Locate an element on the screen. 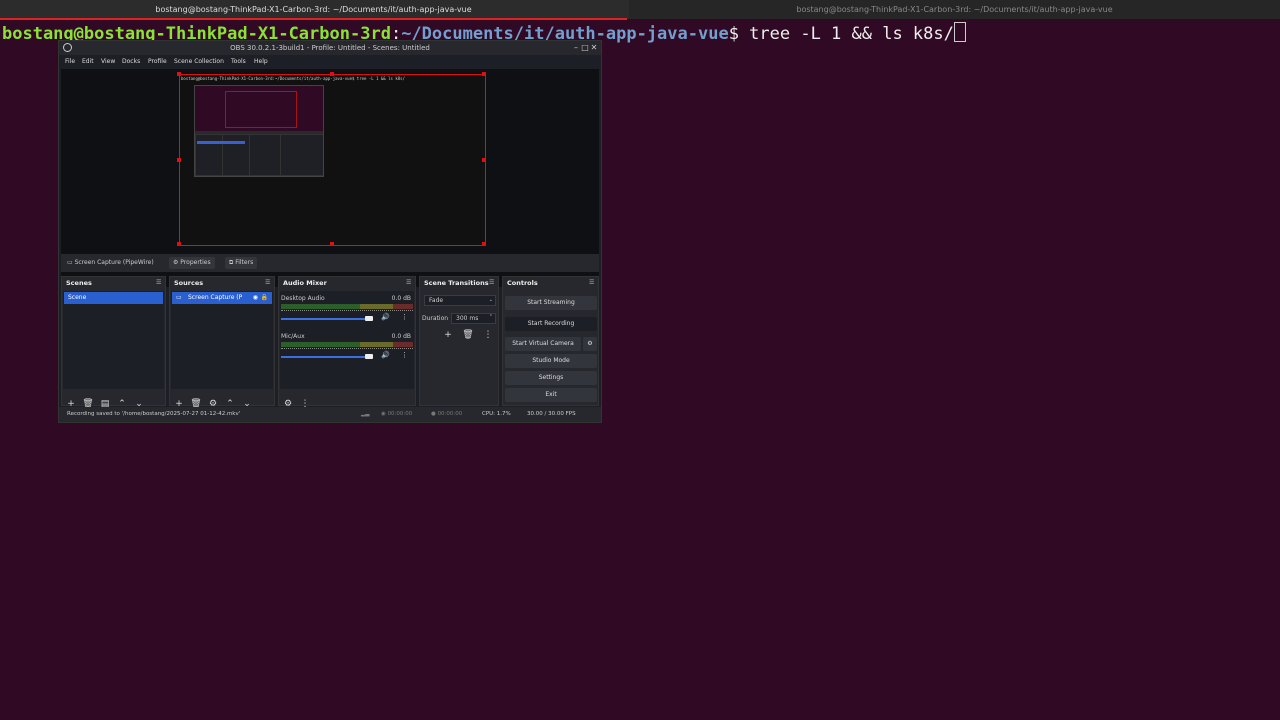 The height and width of the screenshot is (720, 1280). start-streaming-button: Start Streaming is located at coordinates (551, 303).